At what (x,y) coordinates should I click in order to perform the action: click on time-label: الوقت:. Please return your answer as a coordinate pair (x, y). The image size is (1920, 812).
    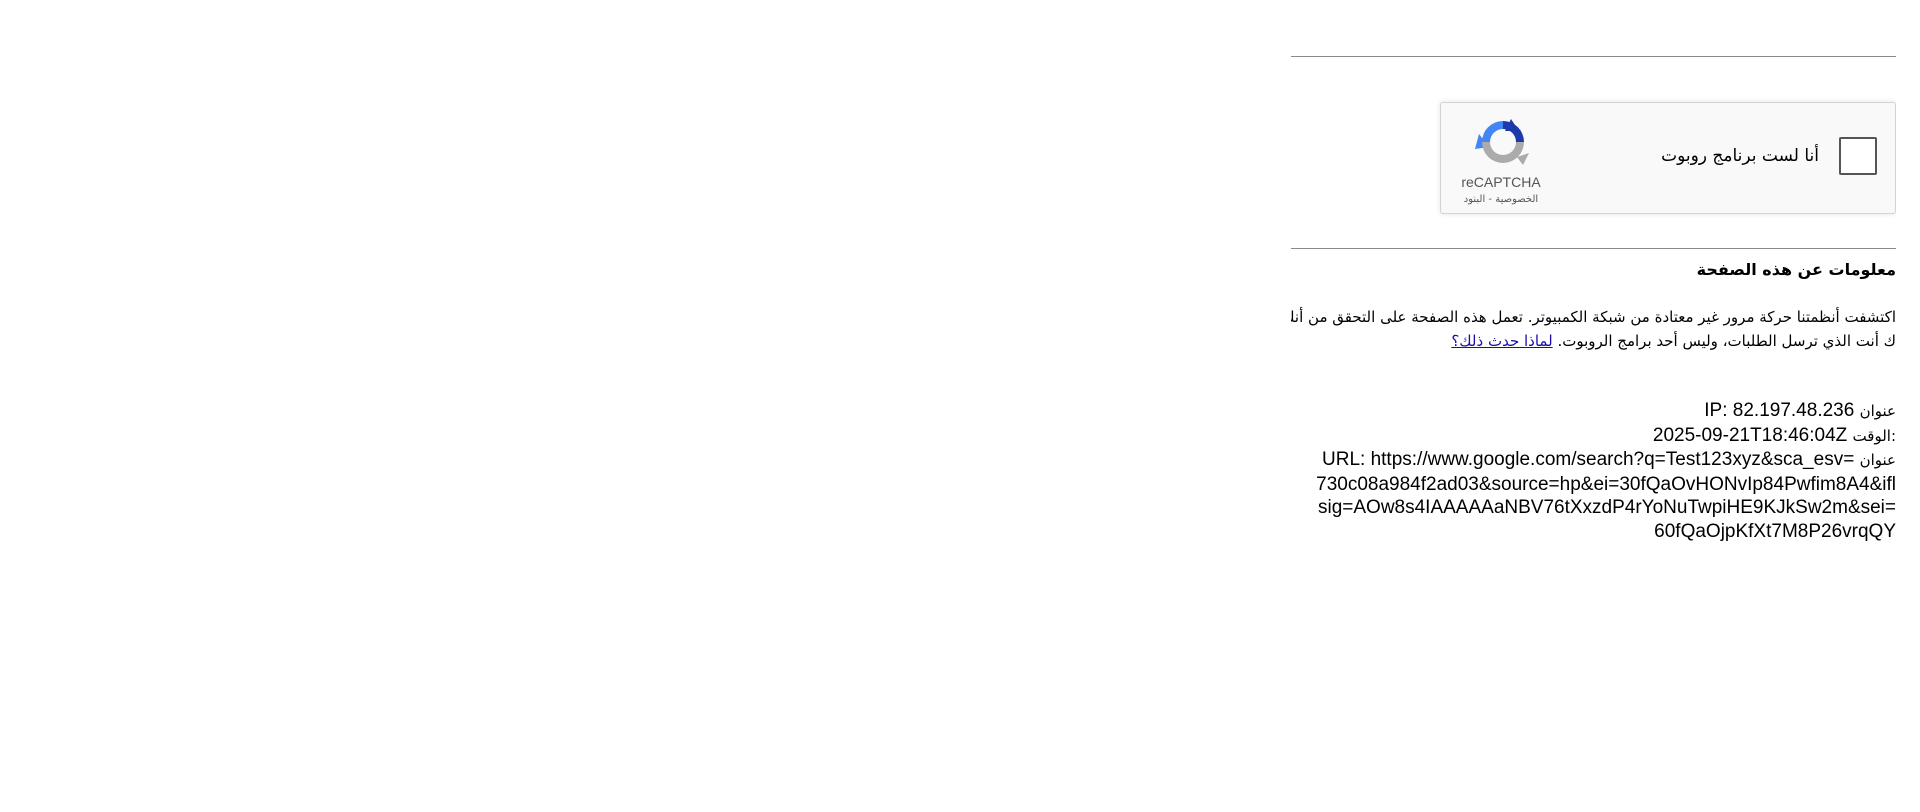
    Looking at the image, I should click on (1874, 435).